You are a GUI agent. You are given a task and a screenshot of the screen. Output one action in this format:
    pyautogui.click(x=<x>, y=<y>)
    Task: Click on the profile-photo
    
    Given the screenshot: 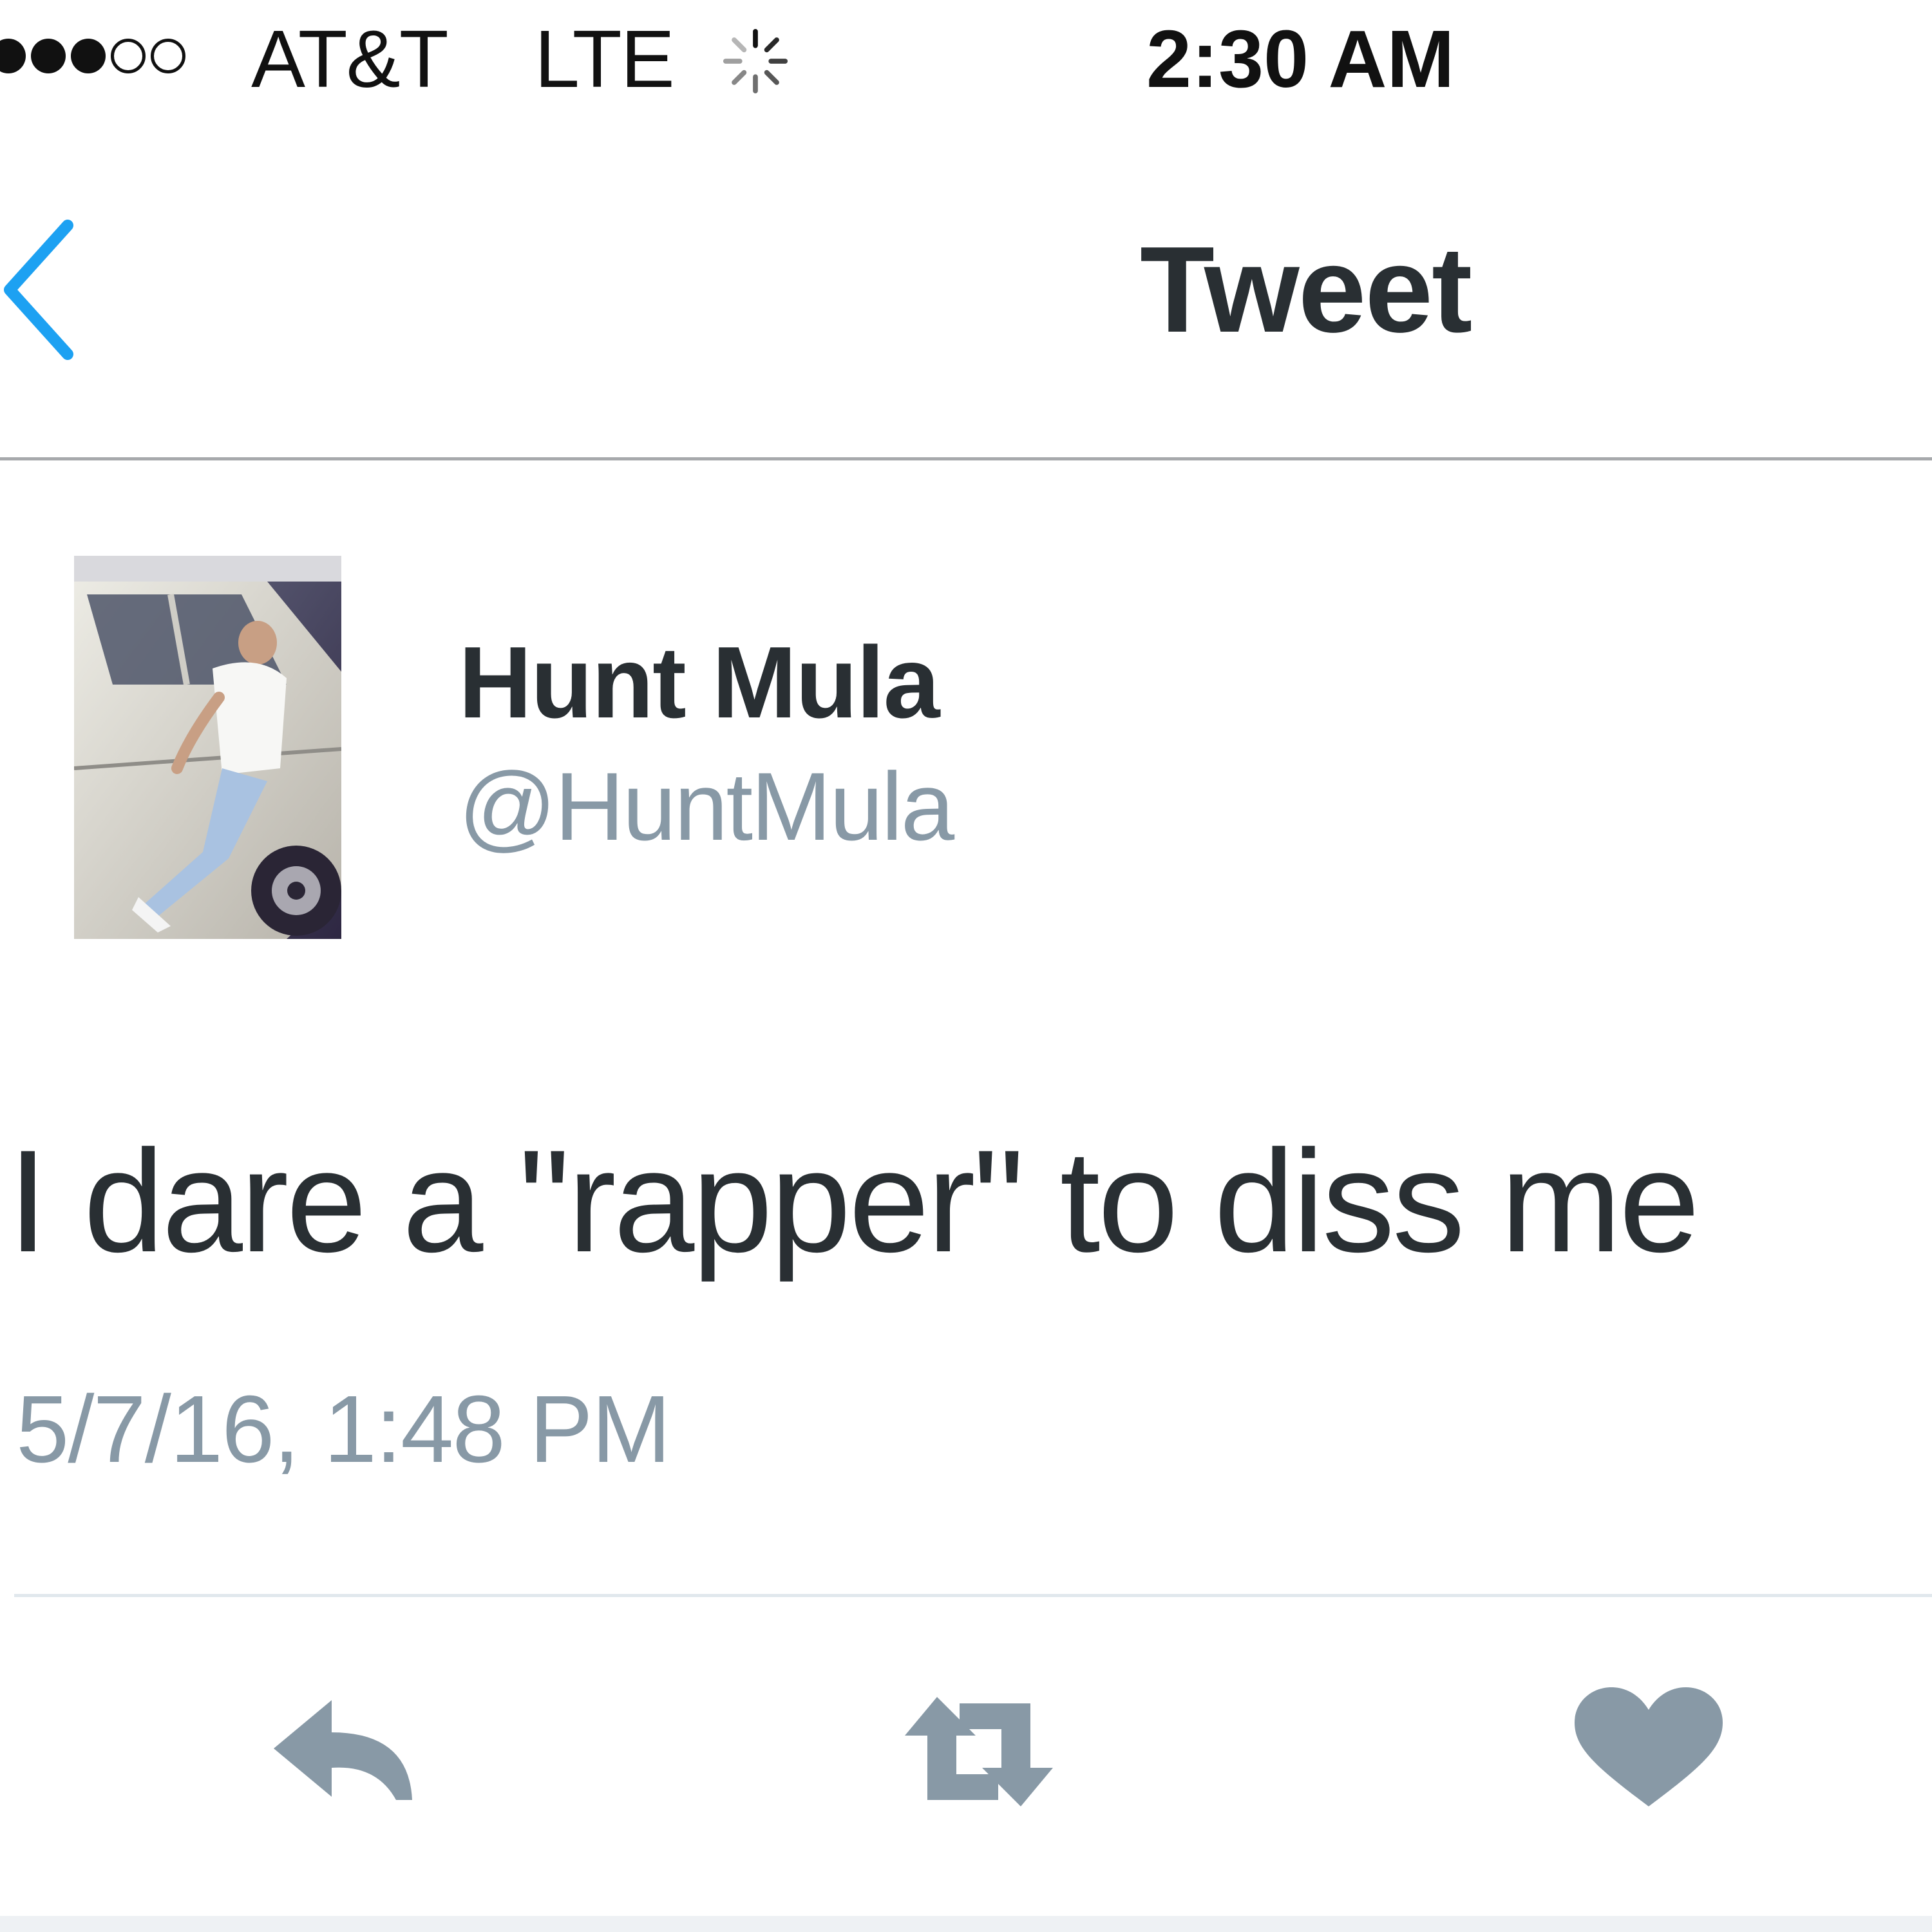 What is the action you would take?
    pyautogui.click(x=207, y=748)
    